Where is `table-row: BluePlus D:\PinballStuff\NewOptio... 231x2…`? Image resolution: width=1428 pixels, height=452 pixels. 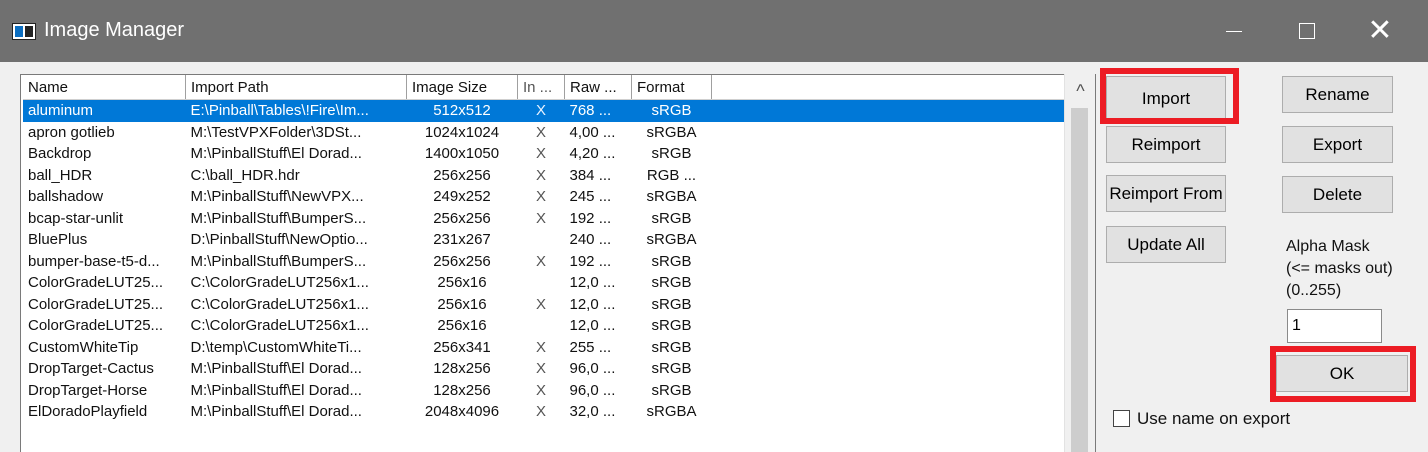
table-row: BluePlus D:\PinballStuff\NewOptio... 231x2… is located at coordinates (547, 240).